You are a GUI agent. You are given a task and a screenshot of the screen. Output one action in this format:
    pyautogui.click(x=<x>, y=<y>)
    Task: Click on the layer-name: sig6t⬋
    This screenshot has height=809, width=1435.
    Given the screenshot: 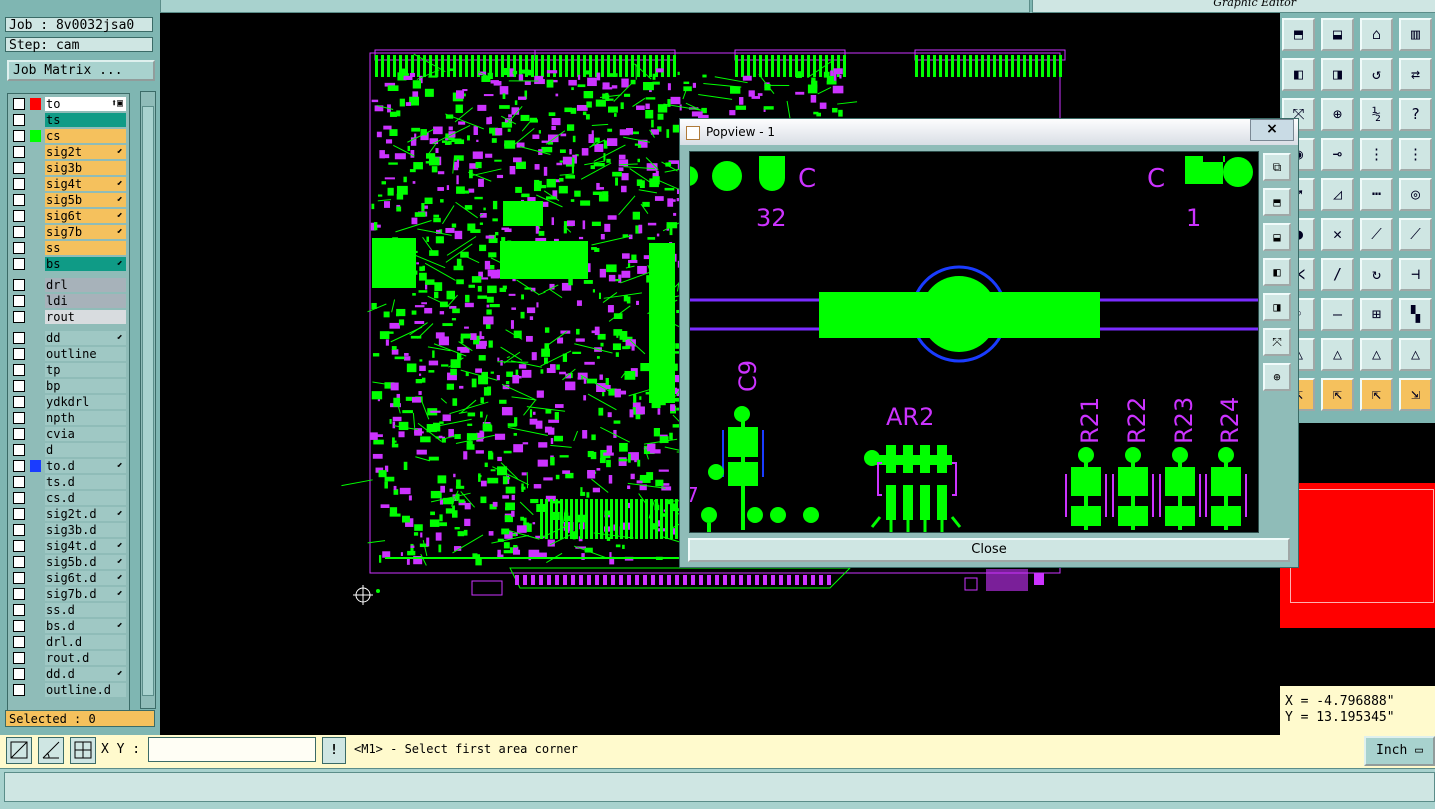 What is the action you would take?
    pyautogui.click(x=85, y=216)
    